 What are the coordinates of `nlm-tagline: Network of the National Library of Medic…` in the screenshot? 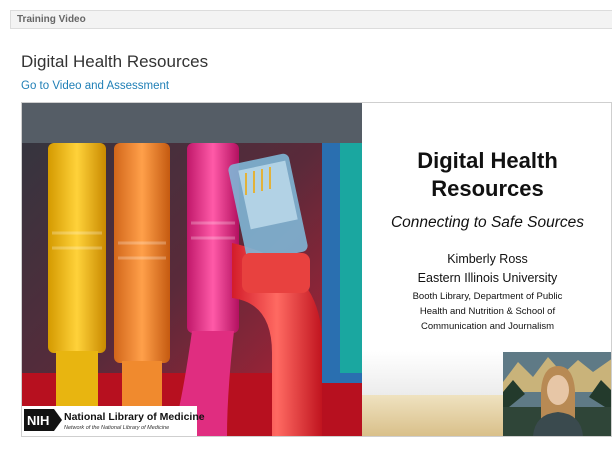 It's located at (117, 428).